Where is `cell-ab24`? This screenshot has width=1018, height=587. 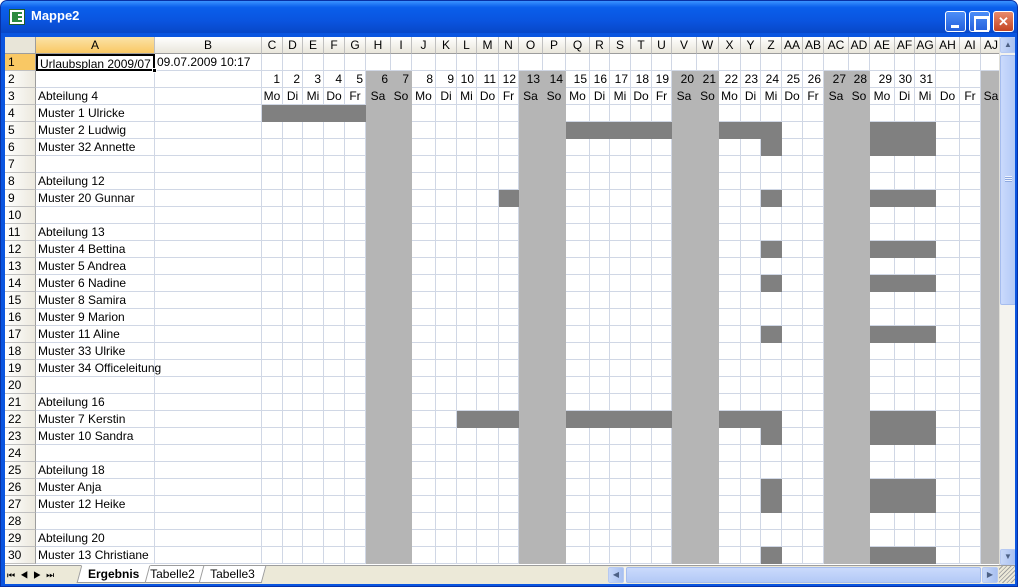
cell-ab24 is located at coordinates (813, 453).